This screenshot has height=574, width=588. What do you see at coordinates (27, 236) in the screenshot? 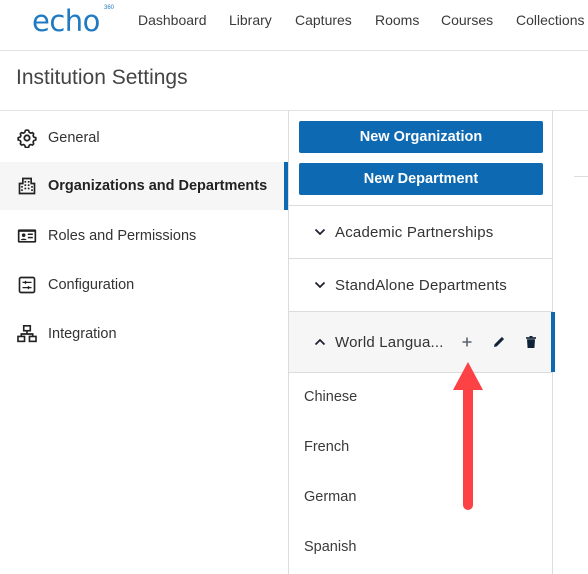
I see `id-card-icon` at bounding box center [27, 236].